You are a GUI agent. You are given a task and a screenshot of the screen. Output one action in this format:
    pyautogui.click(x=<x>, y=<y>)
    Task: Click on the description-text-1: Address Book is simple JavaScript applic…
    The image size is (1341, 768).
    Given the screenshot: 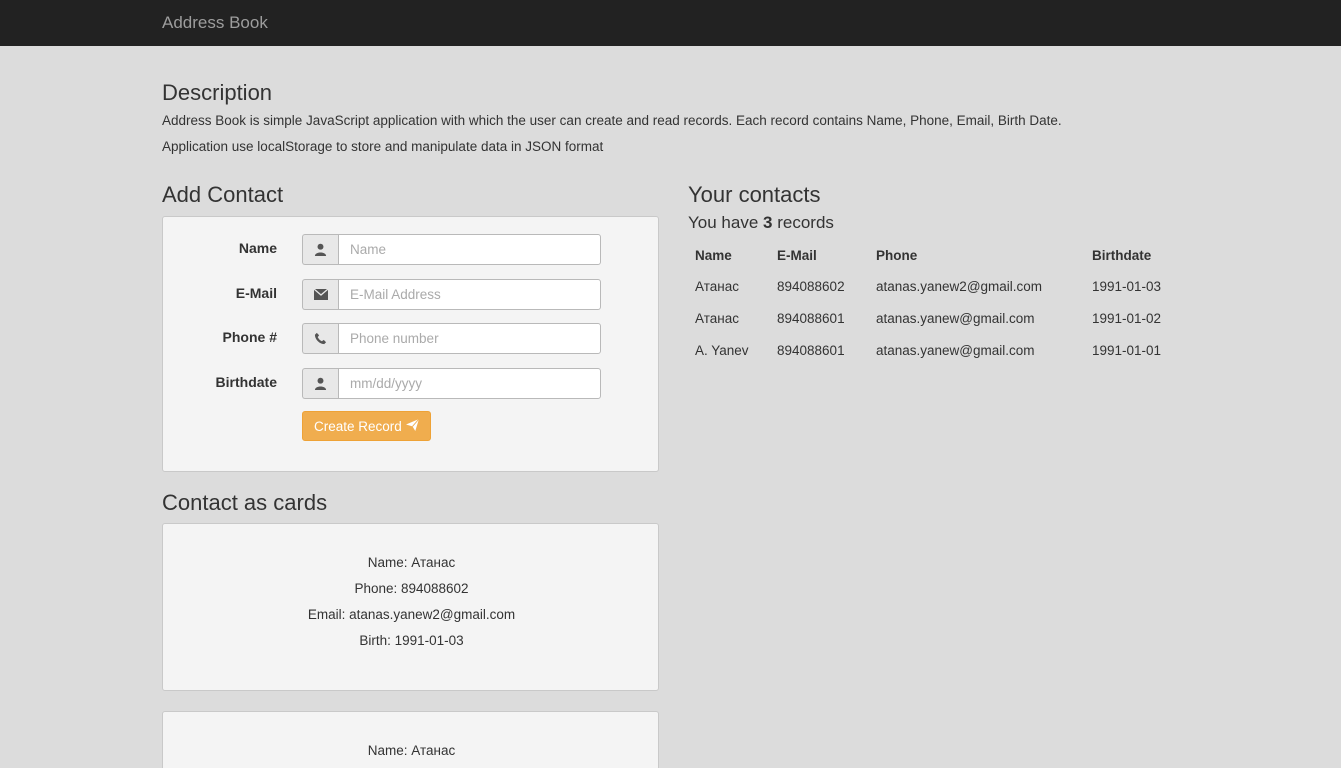 What is the action you would take?
    pyautogui.click(x=612, y=120)
    